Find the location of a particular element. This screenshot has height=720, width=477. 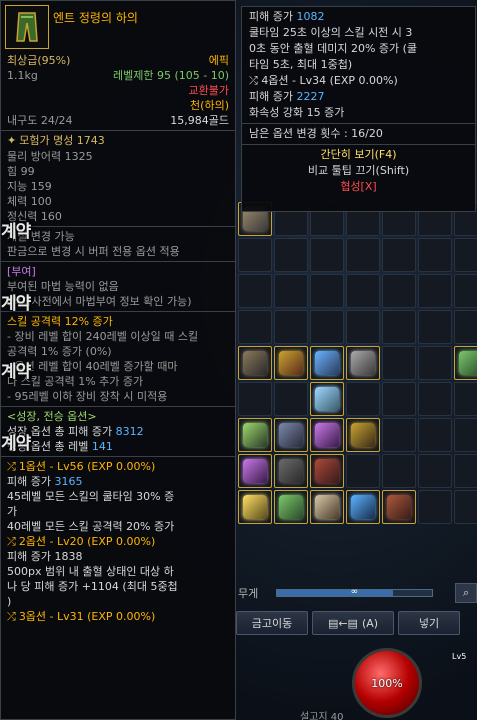

growth-total-damage: 성장 옵션 총 피해 증가 8312 is located at coordinates (118, 431).